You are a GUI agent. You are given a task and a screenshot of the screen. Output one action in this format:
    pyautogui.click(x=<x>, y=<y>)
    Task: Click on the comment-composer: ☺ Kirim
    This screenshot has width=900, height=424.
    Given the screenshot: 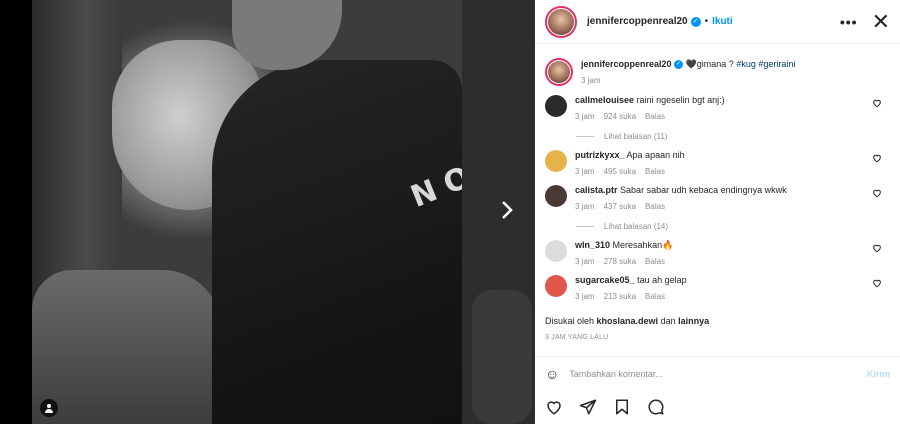 What is the action you would take?
    pyautogui.click(x=717, y=373)
    